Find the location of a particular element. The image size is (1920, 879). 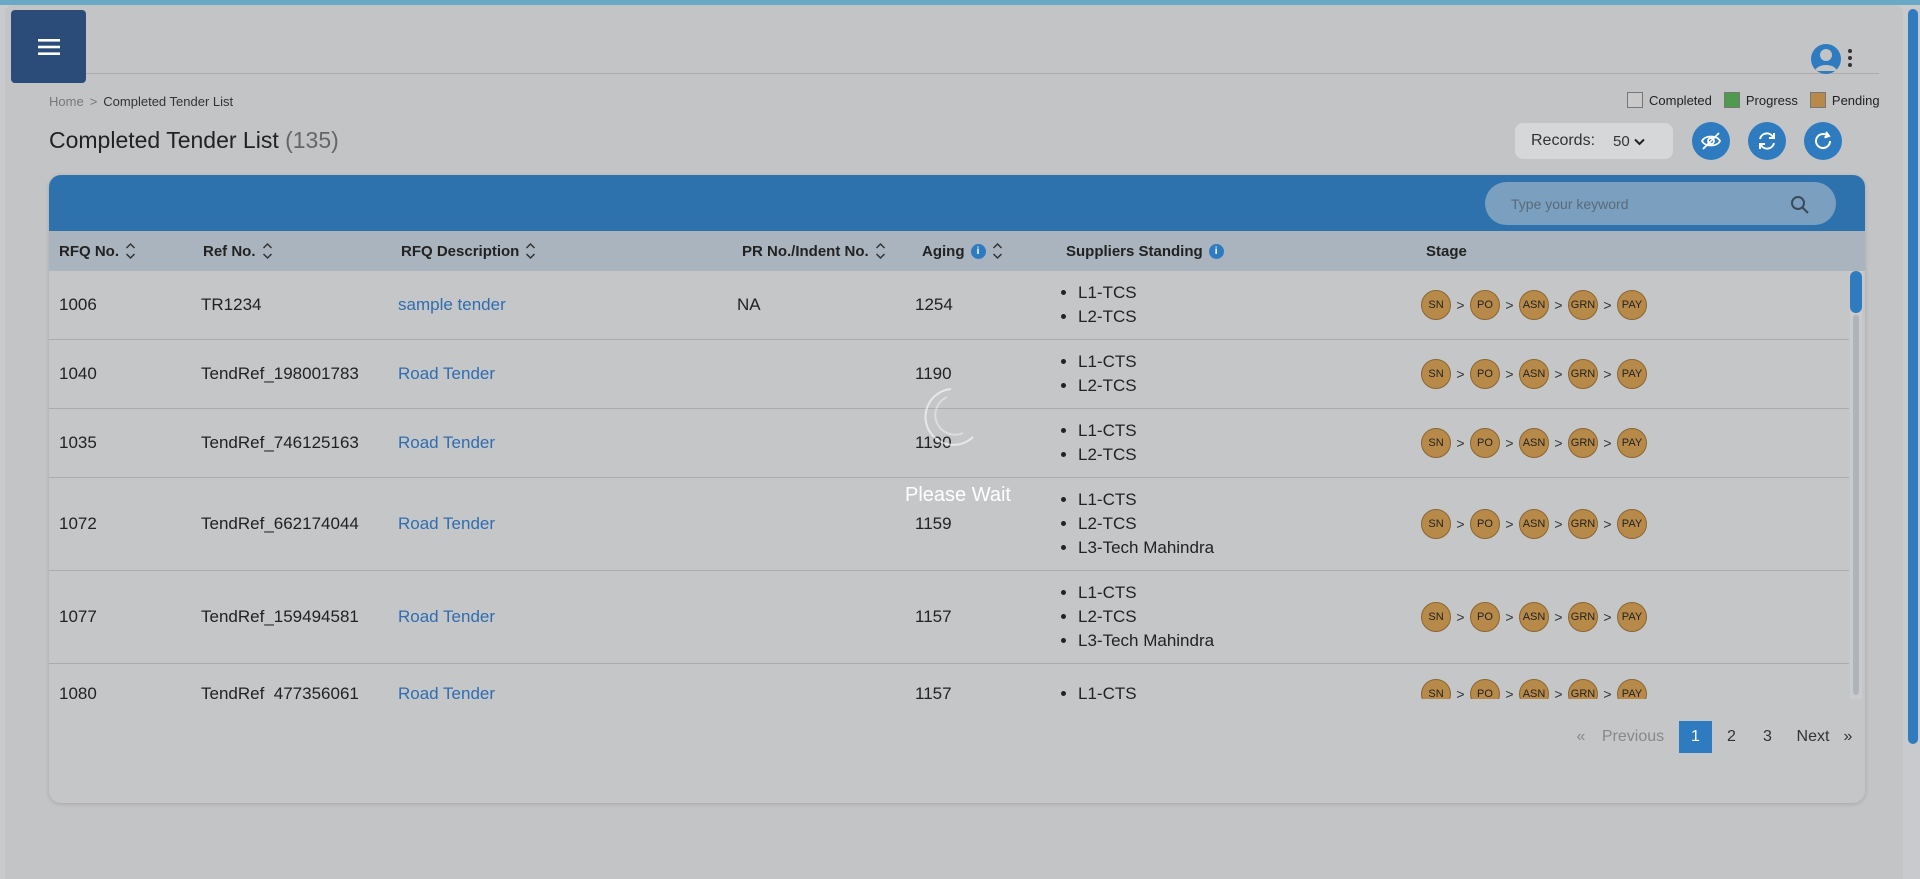

table-scrollbar-thumb is located at coordinates (1856, 292).